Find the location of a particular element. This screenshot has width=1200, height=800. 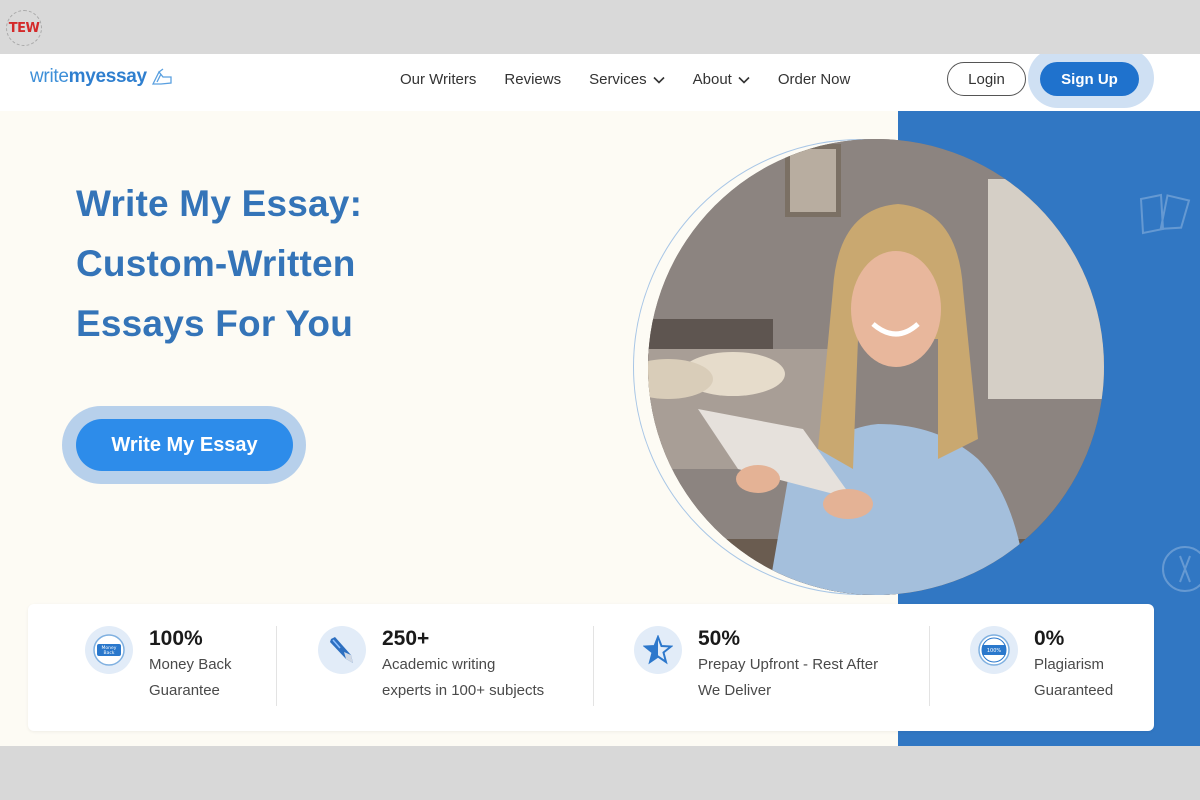

signup-button: Sign Up is located at coordinates (1089, 79).